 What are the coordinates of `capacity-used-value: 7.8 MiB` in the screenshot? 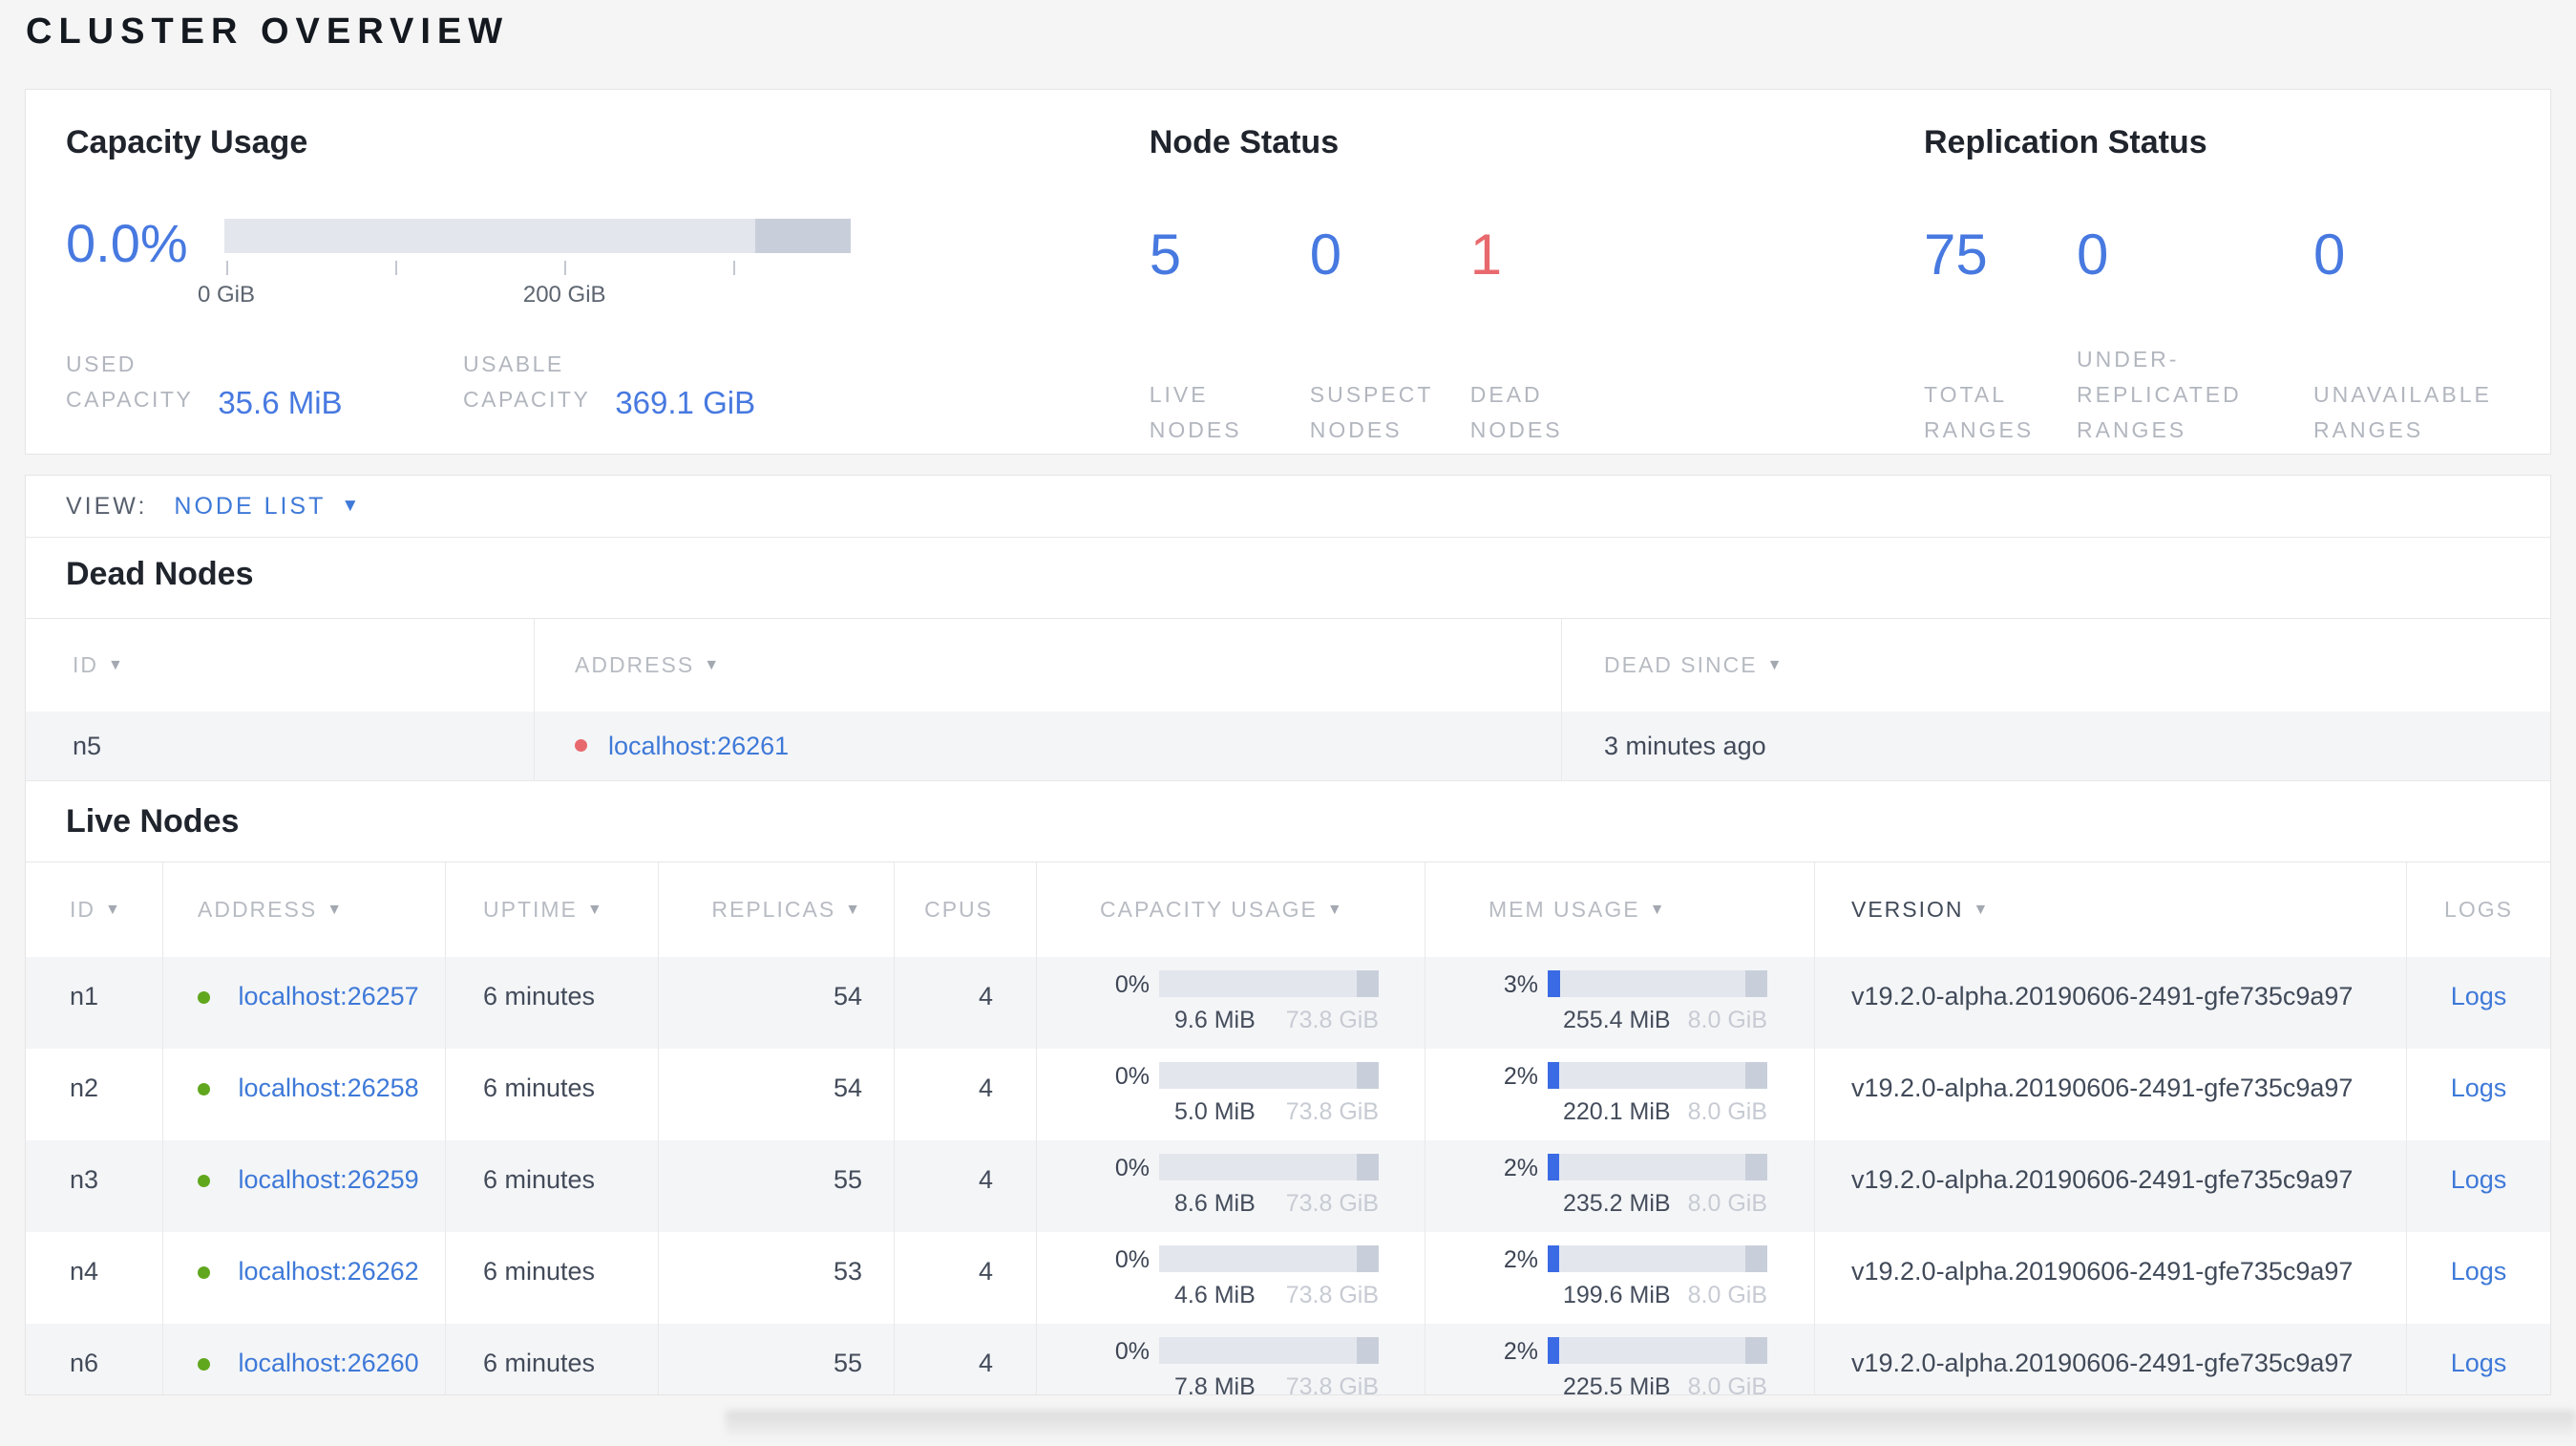 It's located at (1215, 1384).